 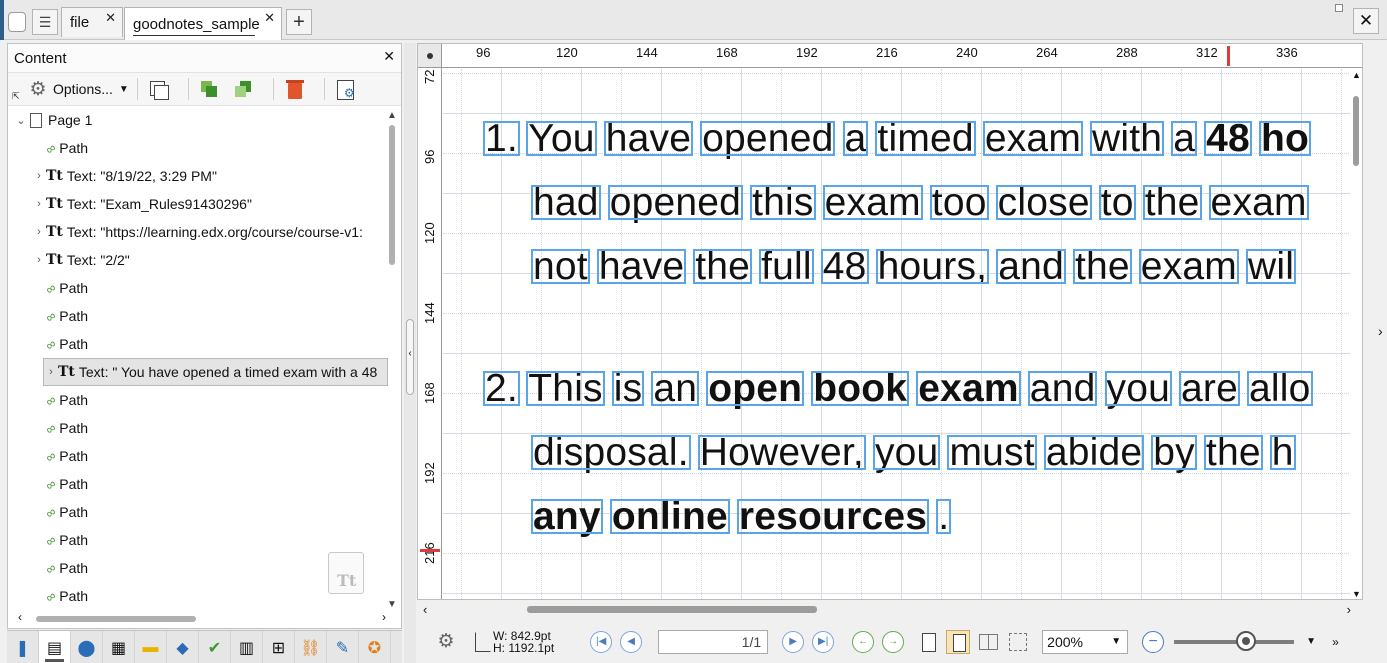 I want to click on zoom-options-icon: ▼, so click(x=1311, y=641).